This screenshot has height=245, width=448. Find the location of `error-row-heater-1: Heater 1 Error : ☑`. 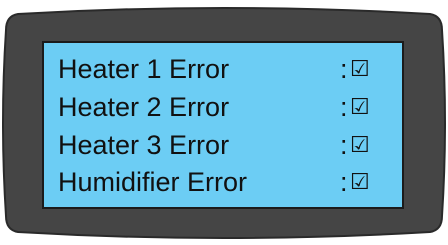

error-row-heater-1: Heater 1 Error : ☑ is located at coordinates (228, 69).